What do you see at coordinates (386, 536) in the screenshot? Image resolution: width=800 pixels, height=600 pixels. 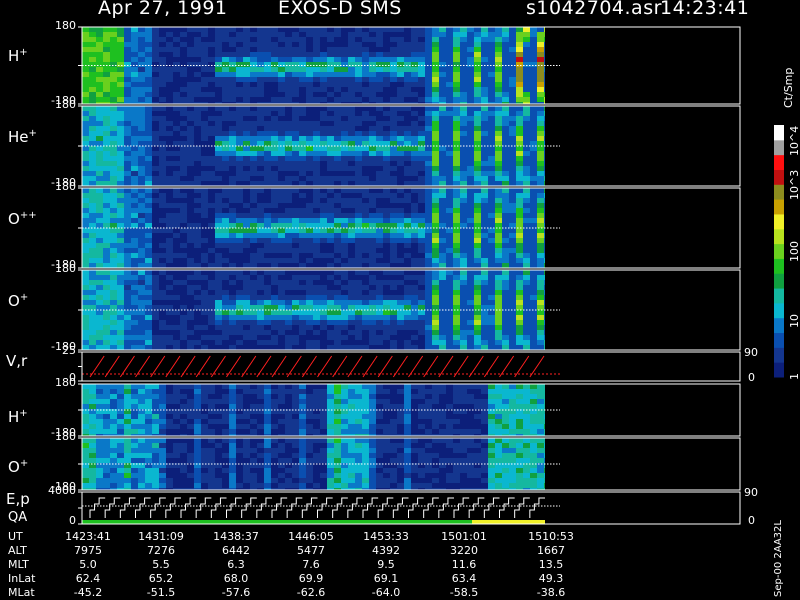 I see `ephemeris-value: 1453:33` at bounding box center [386, 536].